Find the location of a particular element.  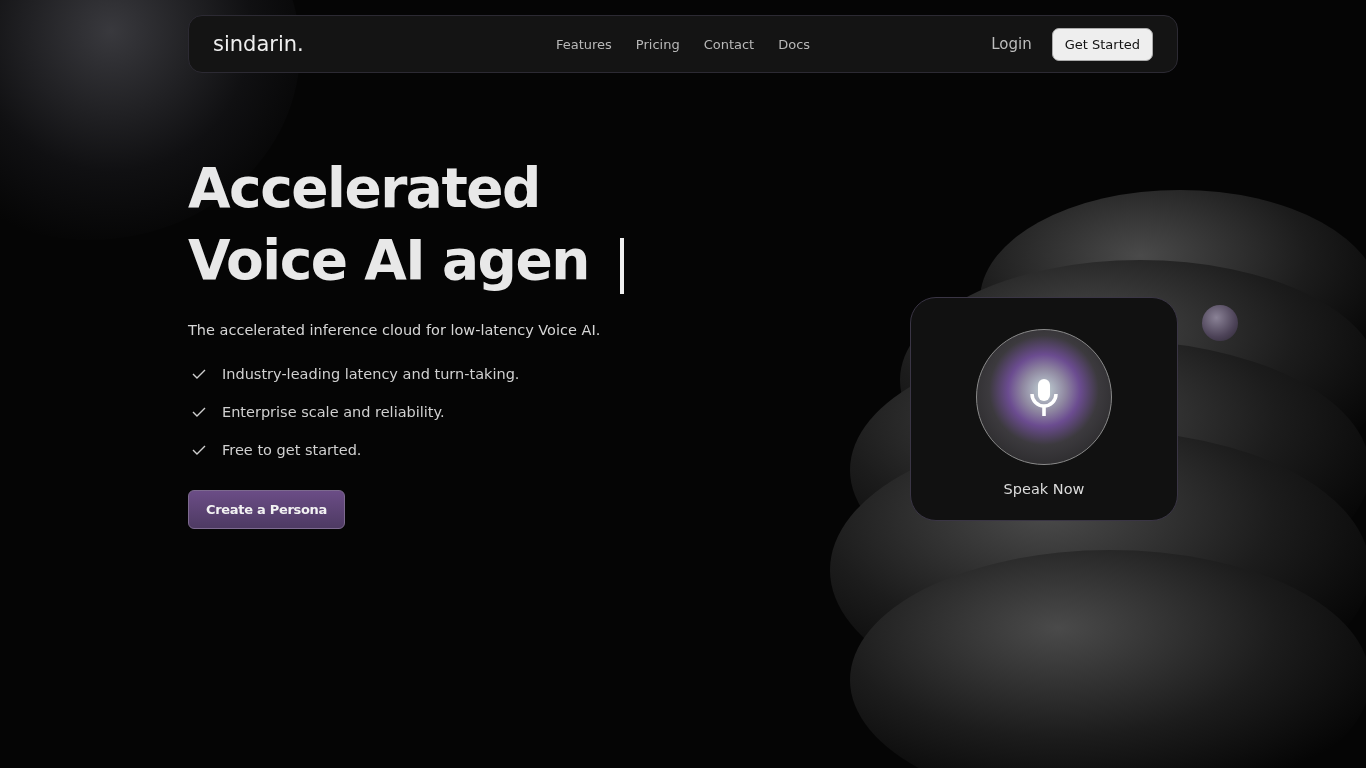

headline: Accelerated is located at coordinates (364, 188).